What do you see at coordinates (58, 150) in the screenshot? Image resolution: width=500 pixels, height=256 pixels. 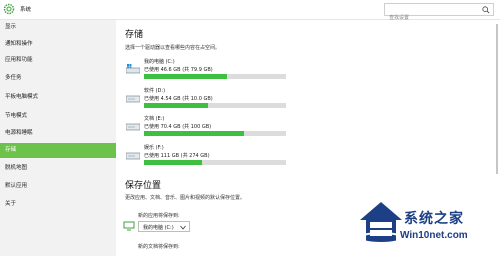 I see `sidebar-item-storage: 存储` at bounding box center [58, 150].